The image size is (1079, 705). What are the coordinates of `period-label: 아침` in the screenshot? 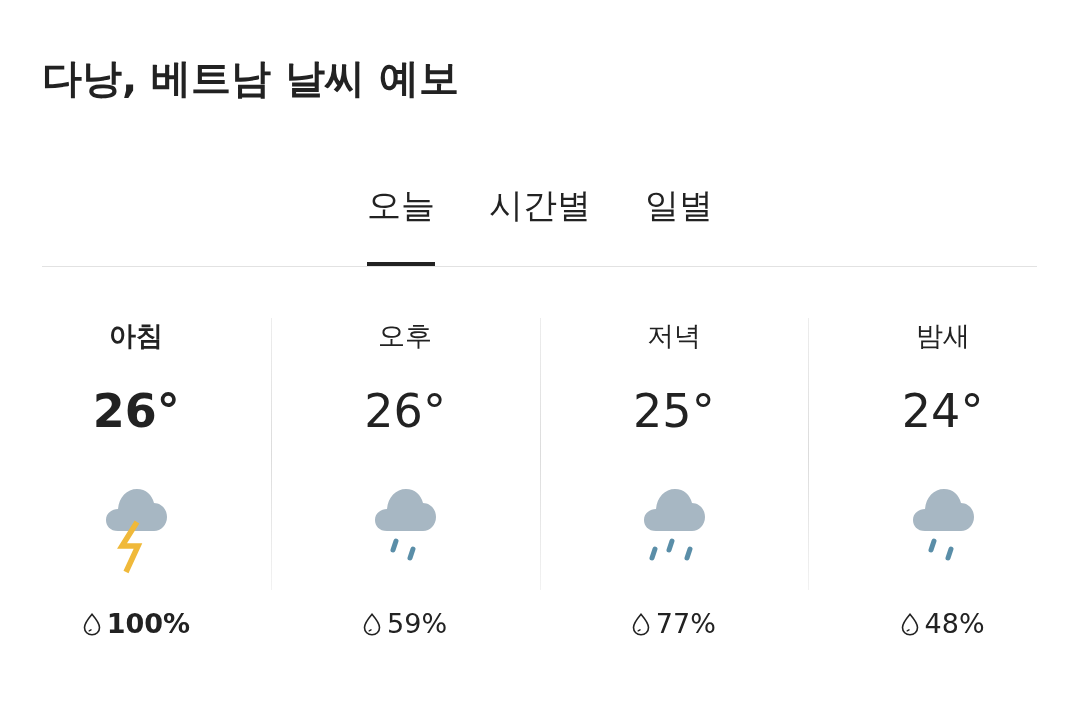 It's located at (136, 336).